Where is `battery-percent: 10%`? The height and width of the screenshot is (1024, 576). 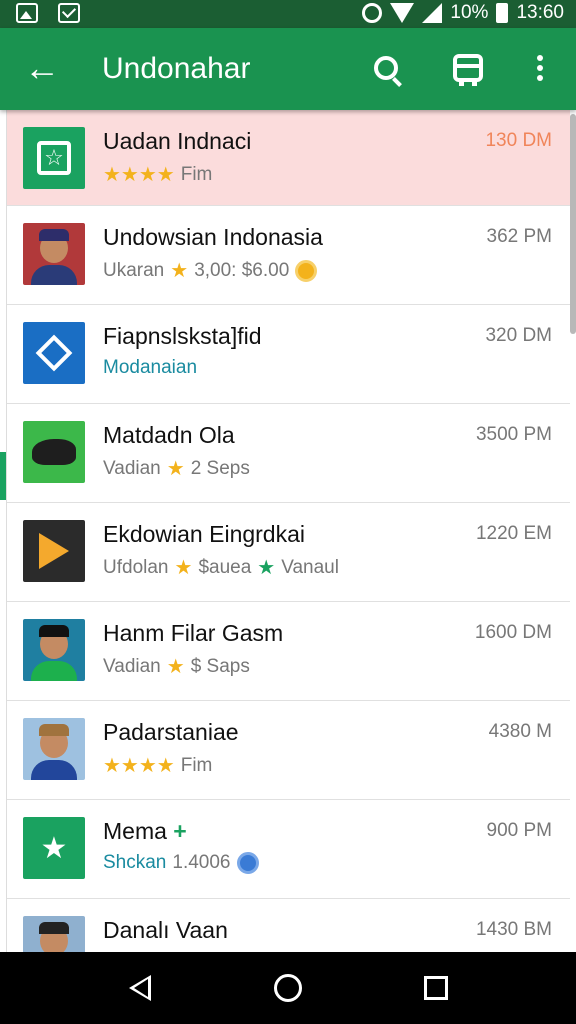
battery-percent: 10% is located at coordinates (469, 12).